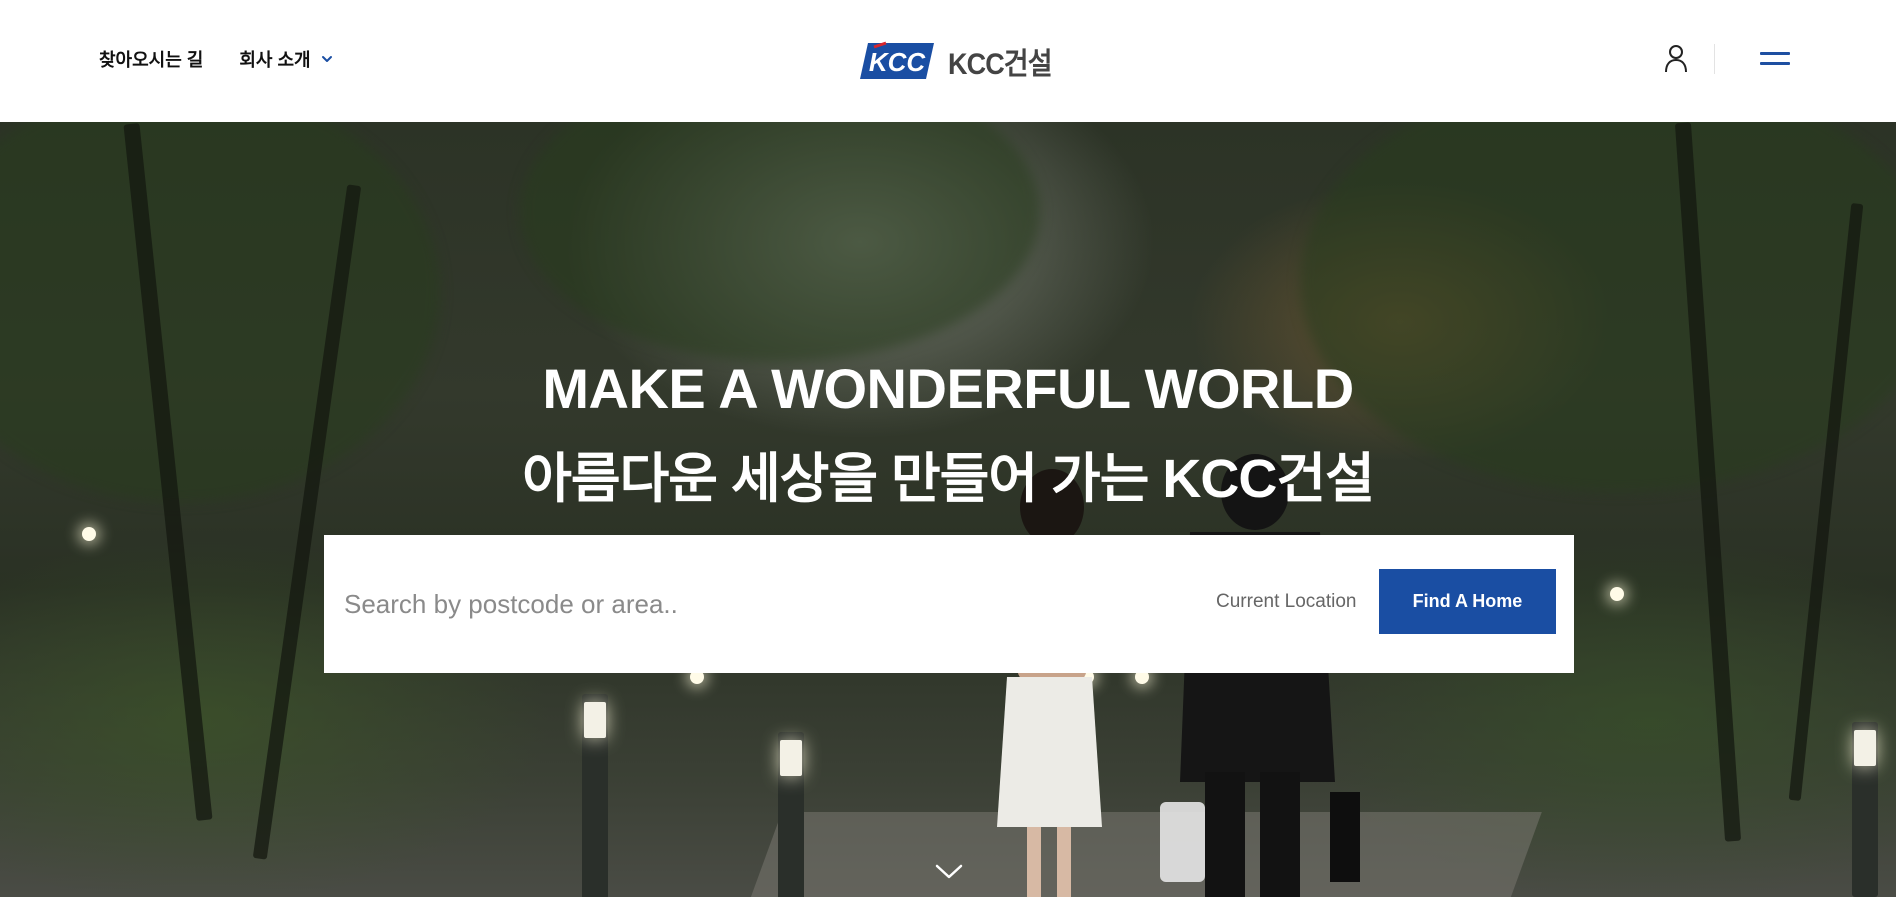 This screenshot has height=897, width=1896. What do you see at coordinates (1049, 683) in the screenshot?
I see `person-woman` at bounding box center [1049, 683].